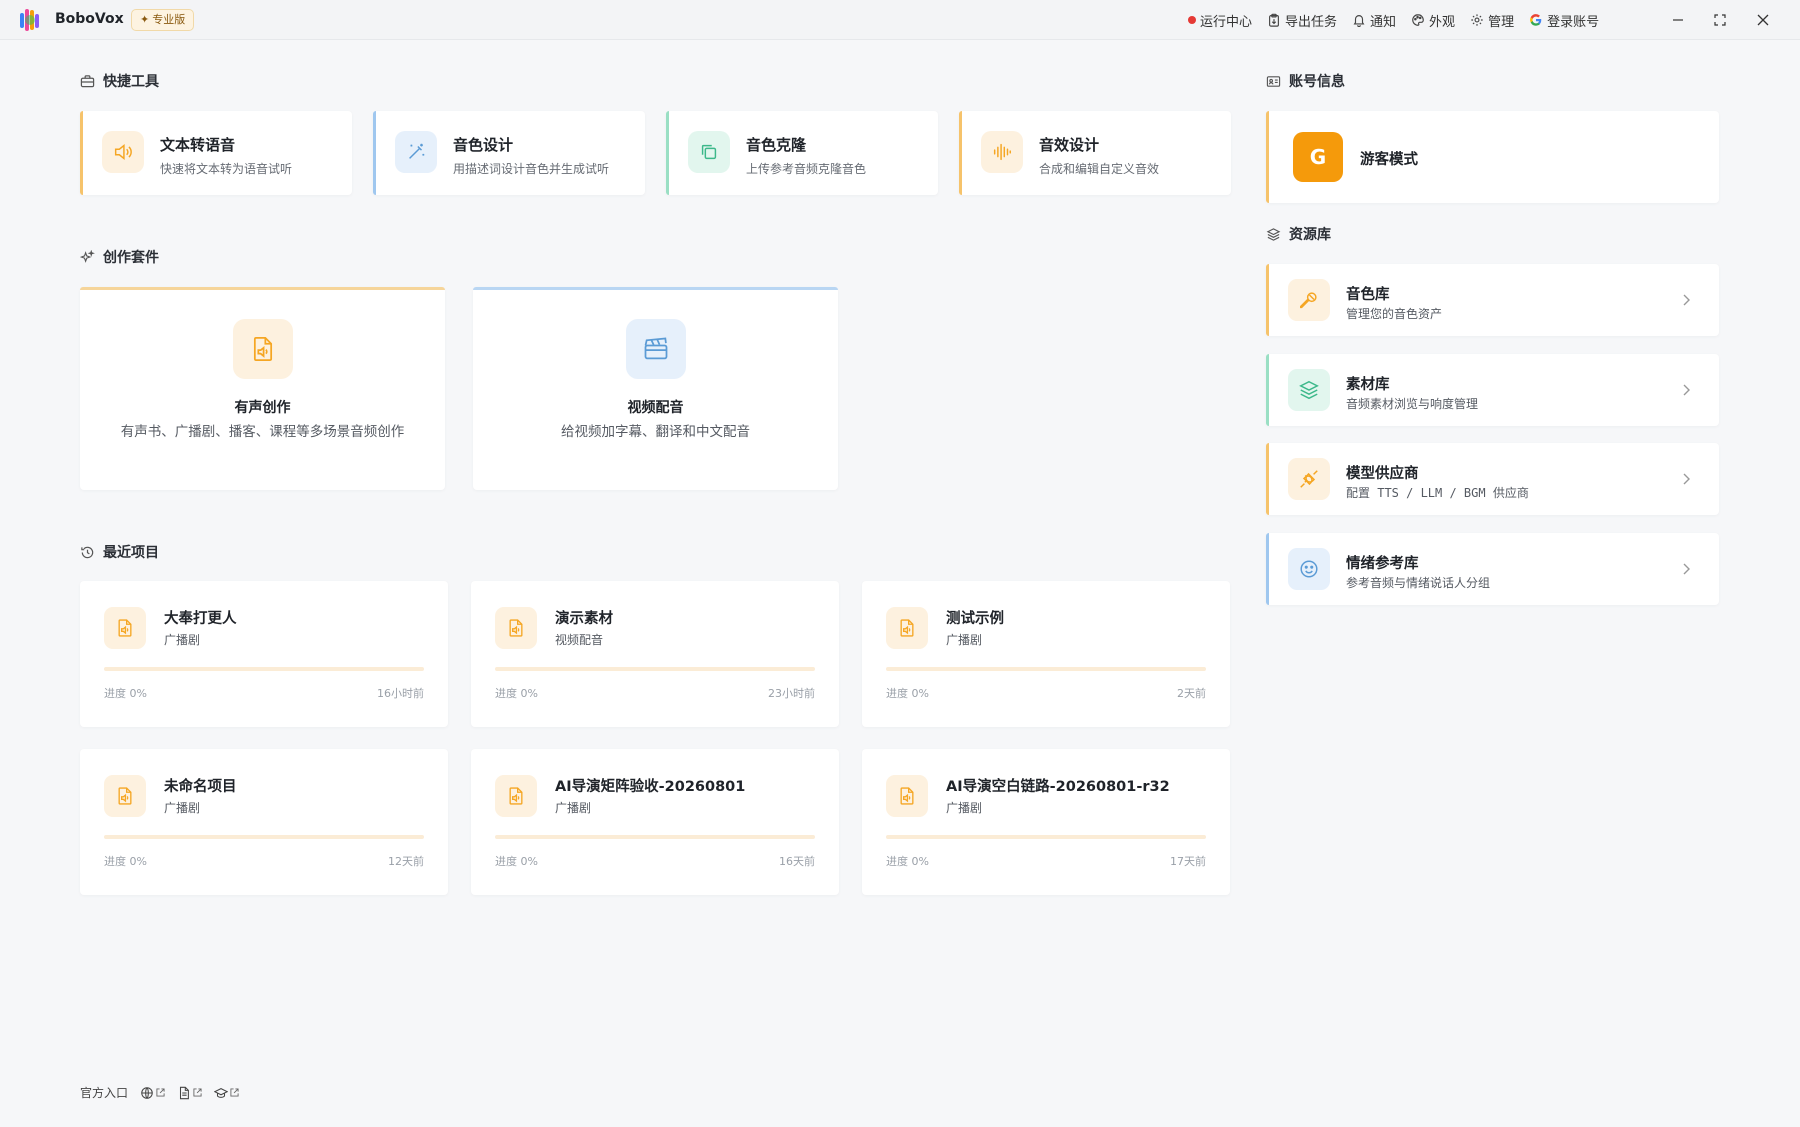 The width and height of the screenshot is (1800, 1127). Describe the element at coordinates (516, 861) in the screenshot. I see `project-progress-label: 进度 0%` at that location.